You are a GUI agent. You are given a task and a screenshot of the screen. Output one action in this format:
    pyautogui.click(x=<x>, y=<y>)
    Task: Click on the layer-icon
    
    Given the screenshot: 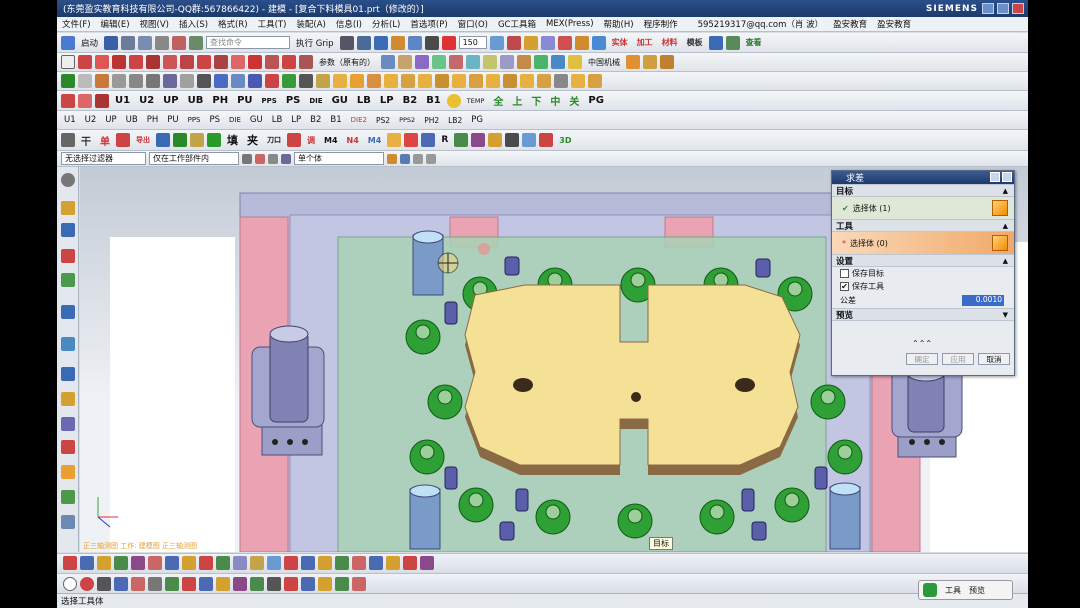 What is the action you would take?
    pyautogui.click(x=363, y=42)
    